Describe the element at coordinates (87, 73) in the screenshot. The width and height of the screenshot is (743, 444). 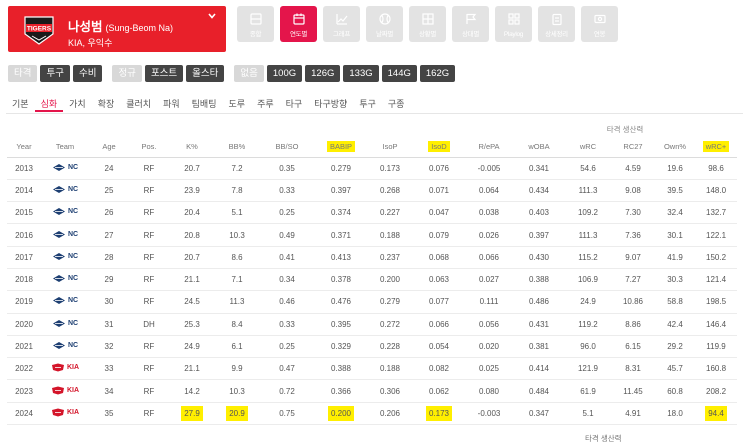
I see `filter-role-2: 수비` at that location.